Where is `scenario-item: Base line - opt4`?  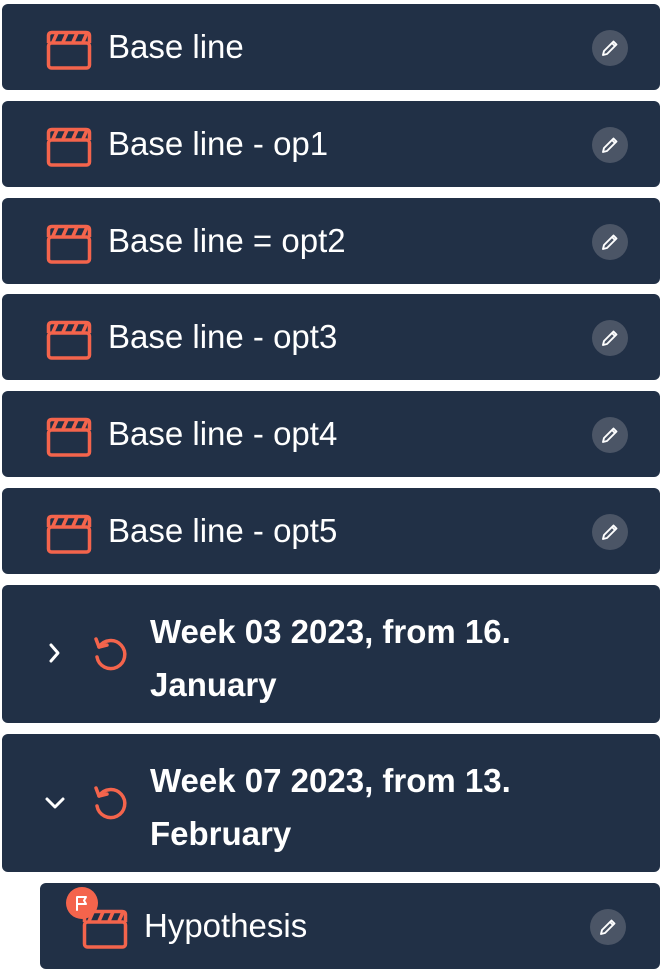
scenario-item: Base line - opt4 is located at coordinates (331, 434).